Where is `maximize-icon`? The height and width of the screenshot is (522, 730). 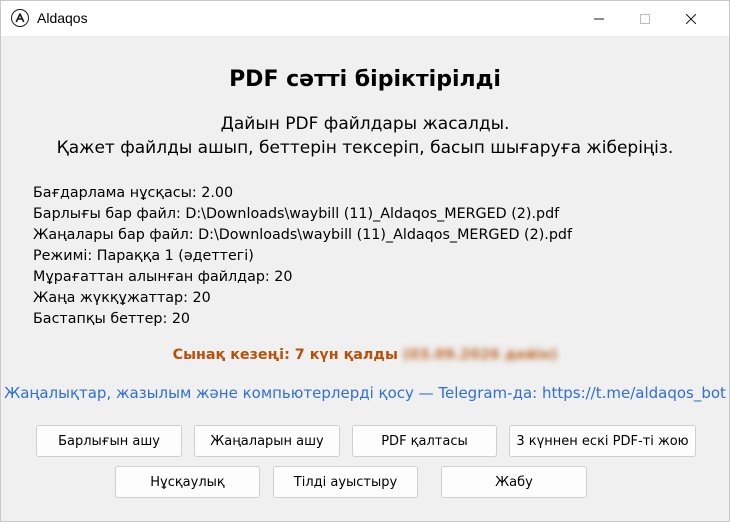 maximize-icon is located at coordinates (645, 18).